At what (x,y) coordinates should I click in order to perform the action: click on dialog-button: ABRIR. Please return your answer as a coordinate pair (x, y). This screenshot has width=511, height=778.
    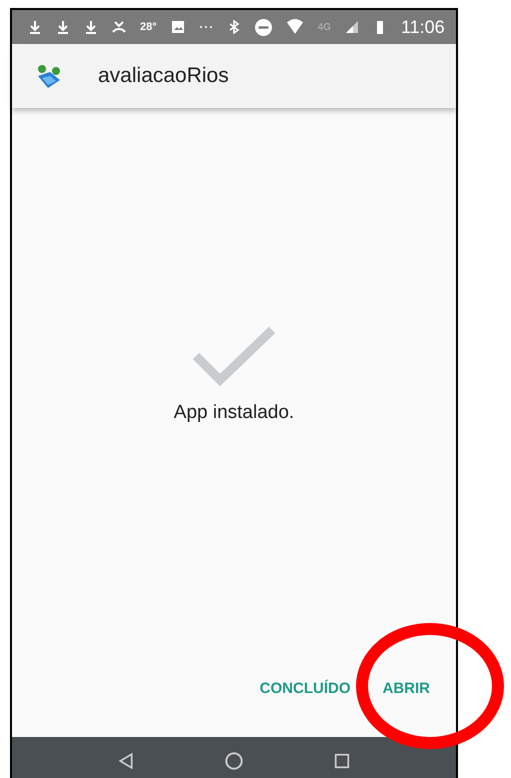
    Looking at the image, I should click on (406, 688).